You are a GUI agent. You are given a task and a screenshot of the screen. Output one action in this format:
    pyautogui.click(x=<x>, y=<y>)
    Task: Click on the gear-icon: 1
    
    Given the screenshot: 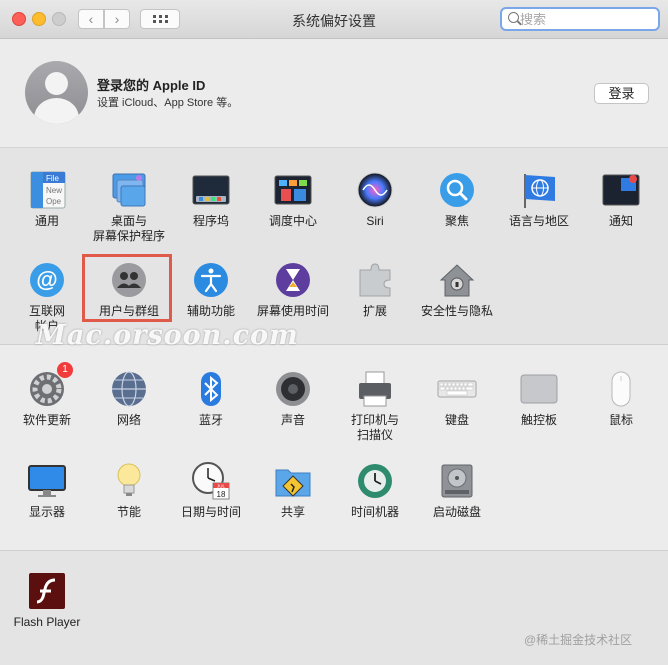 What is the action you would take?
    pyautogui.click(x=50, y=385)
    